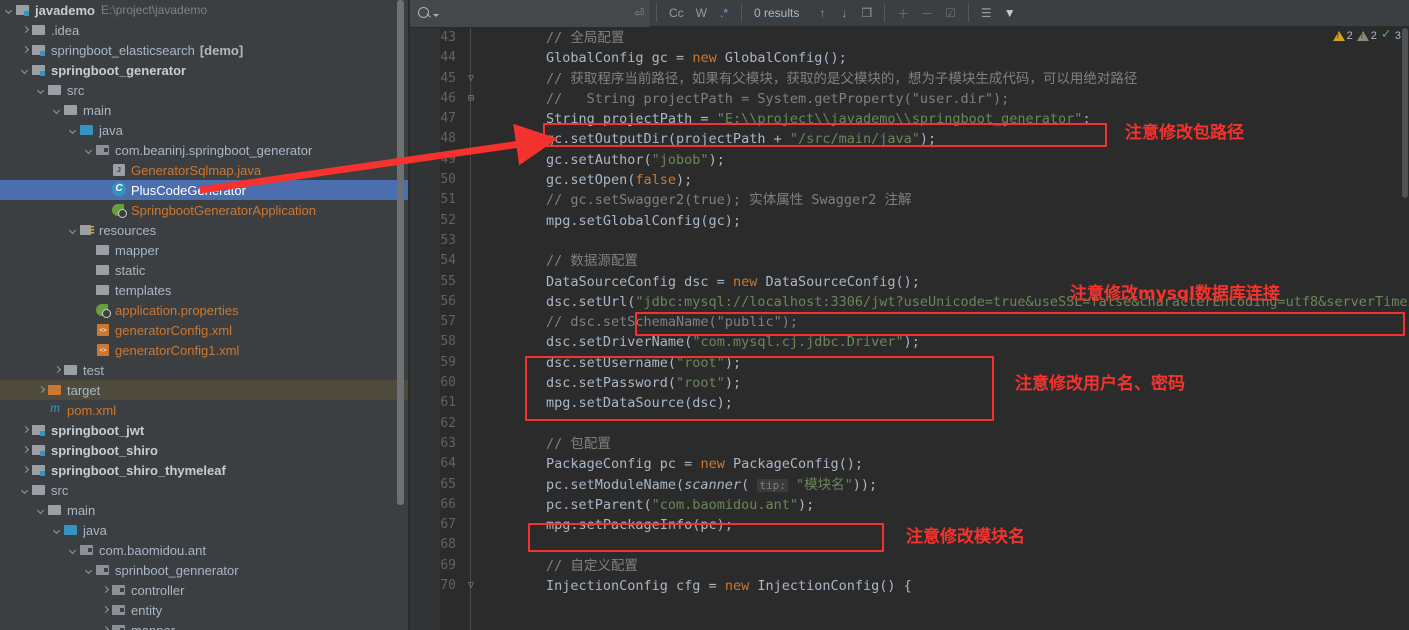 Image resolution: width=1409 pixels, height=630 pixels. What do you see at coordinates (205, 310) in the screenshot?
I see `tree-item-application-properties: application.properties` at bounding box center [205, 310].